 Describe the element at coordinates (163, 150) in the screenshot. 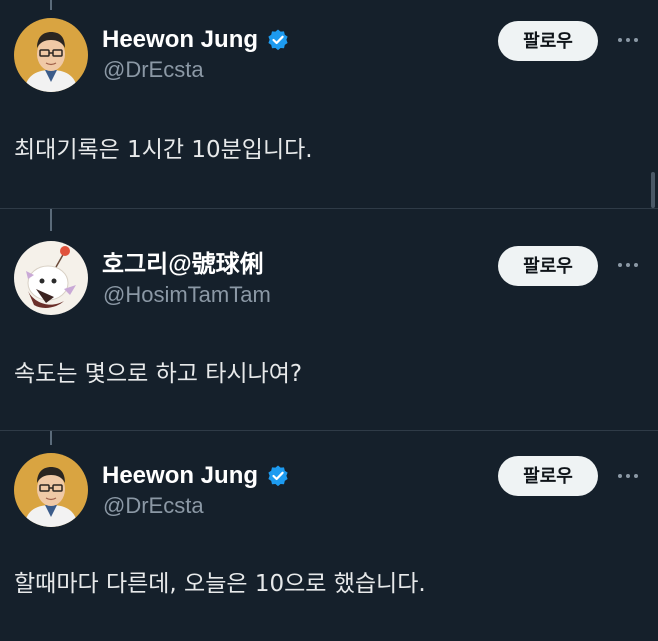

I see `tweet-text: 최대기록은 1시간 10분입니다.` at that location.